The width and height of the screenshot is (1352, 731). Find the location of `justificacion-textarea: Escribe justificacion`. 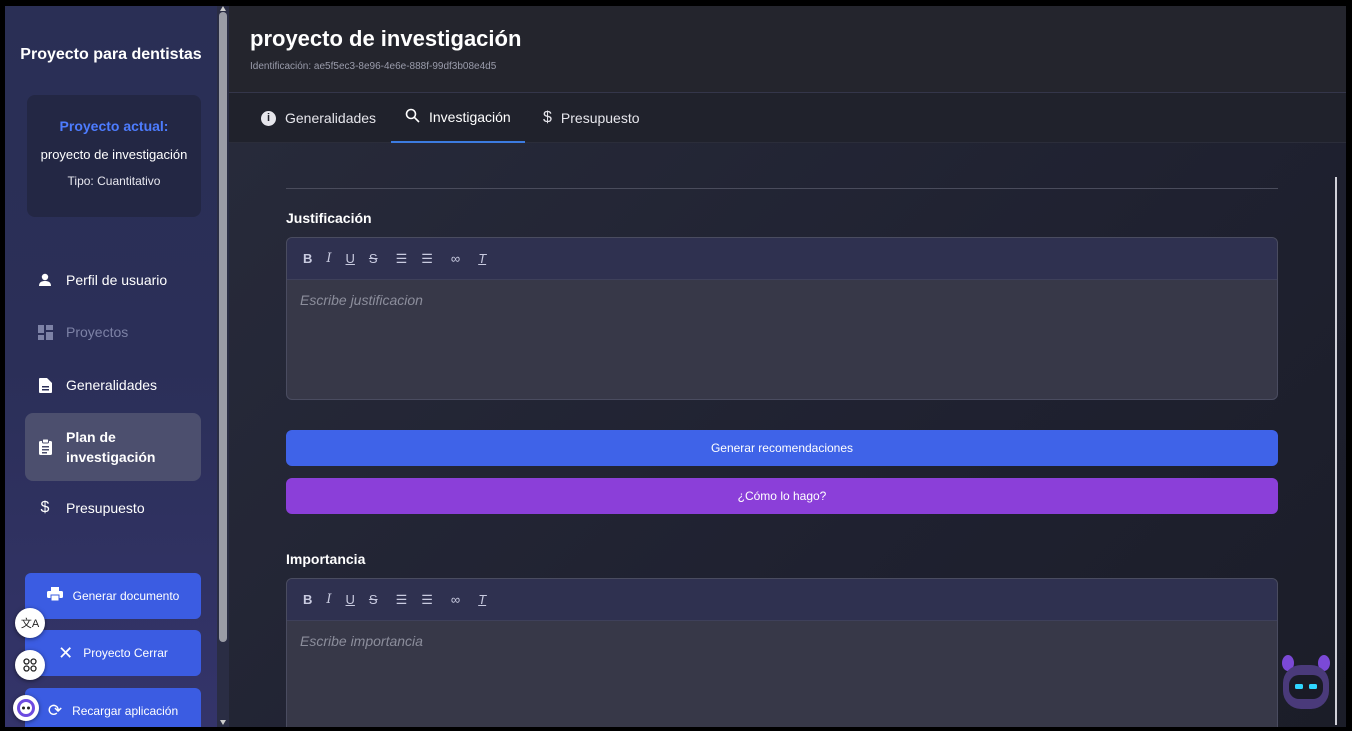

justificacion-textarea: Escribe justificacion is located at coordinates (782, 300).